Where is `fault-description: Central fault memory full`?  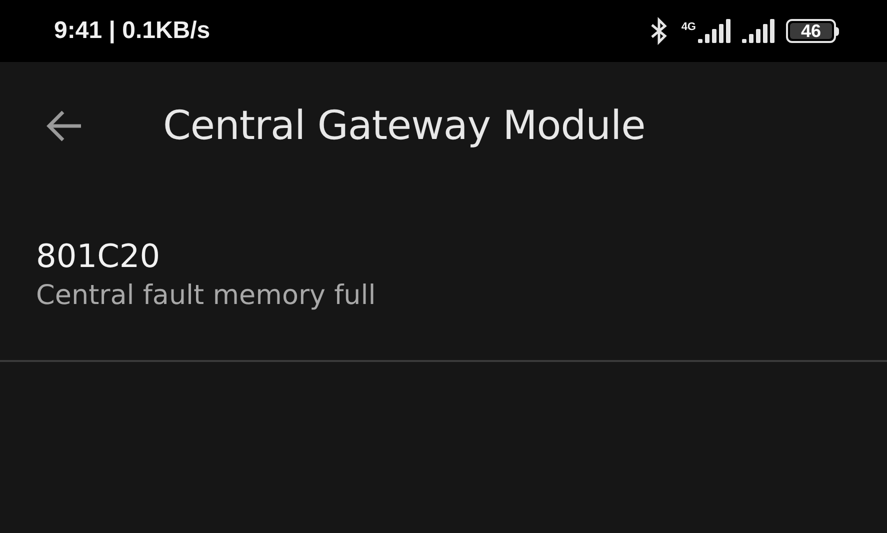
fault-description: Central fault memory full is located at coordinates (206, 296).